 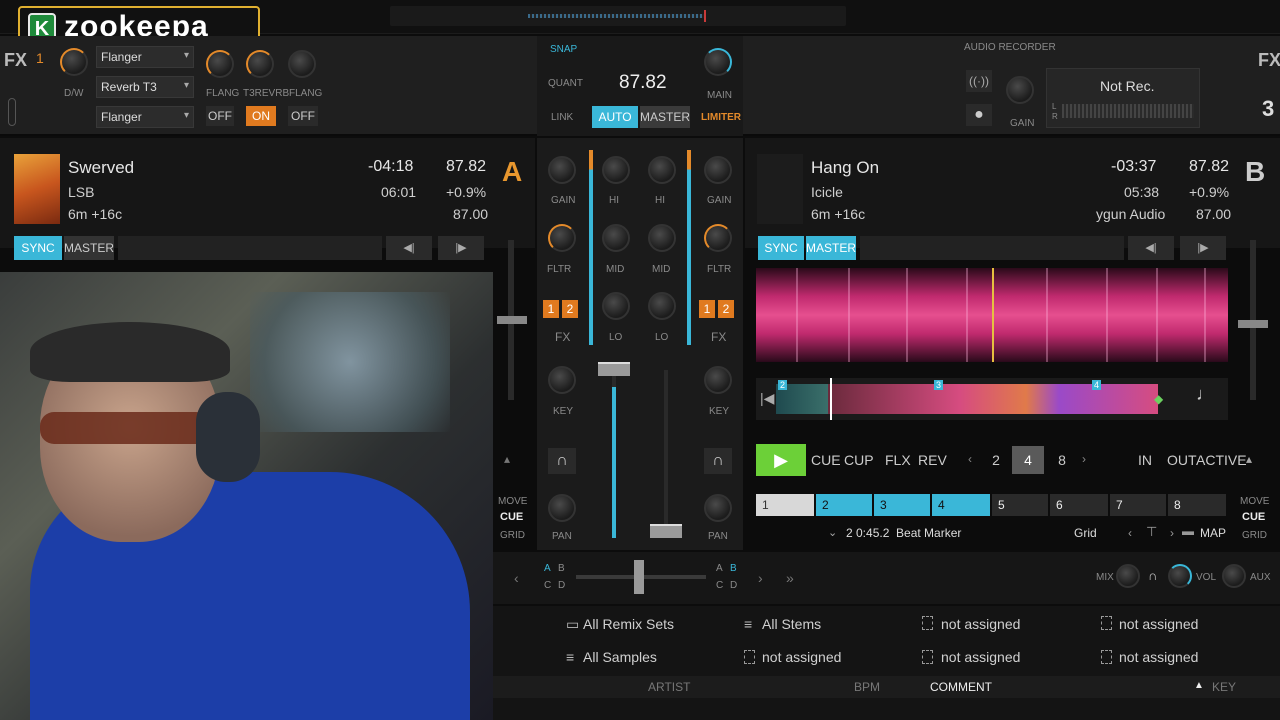 I want to click on fx-select-2: Reverb T3, so click(x=145, y=87).